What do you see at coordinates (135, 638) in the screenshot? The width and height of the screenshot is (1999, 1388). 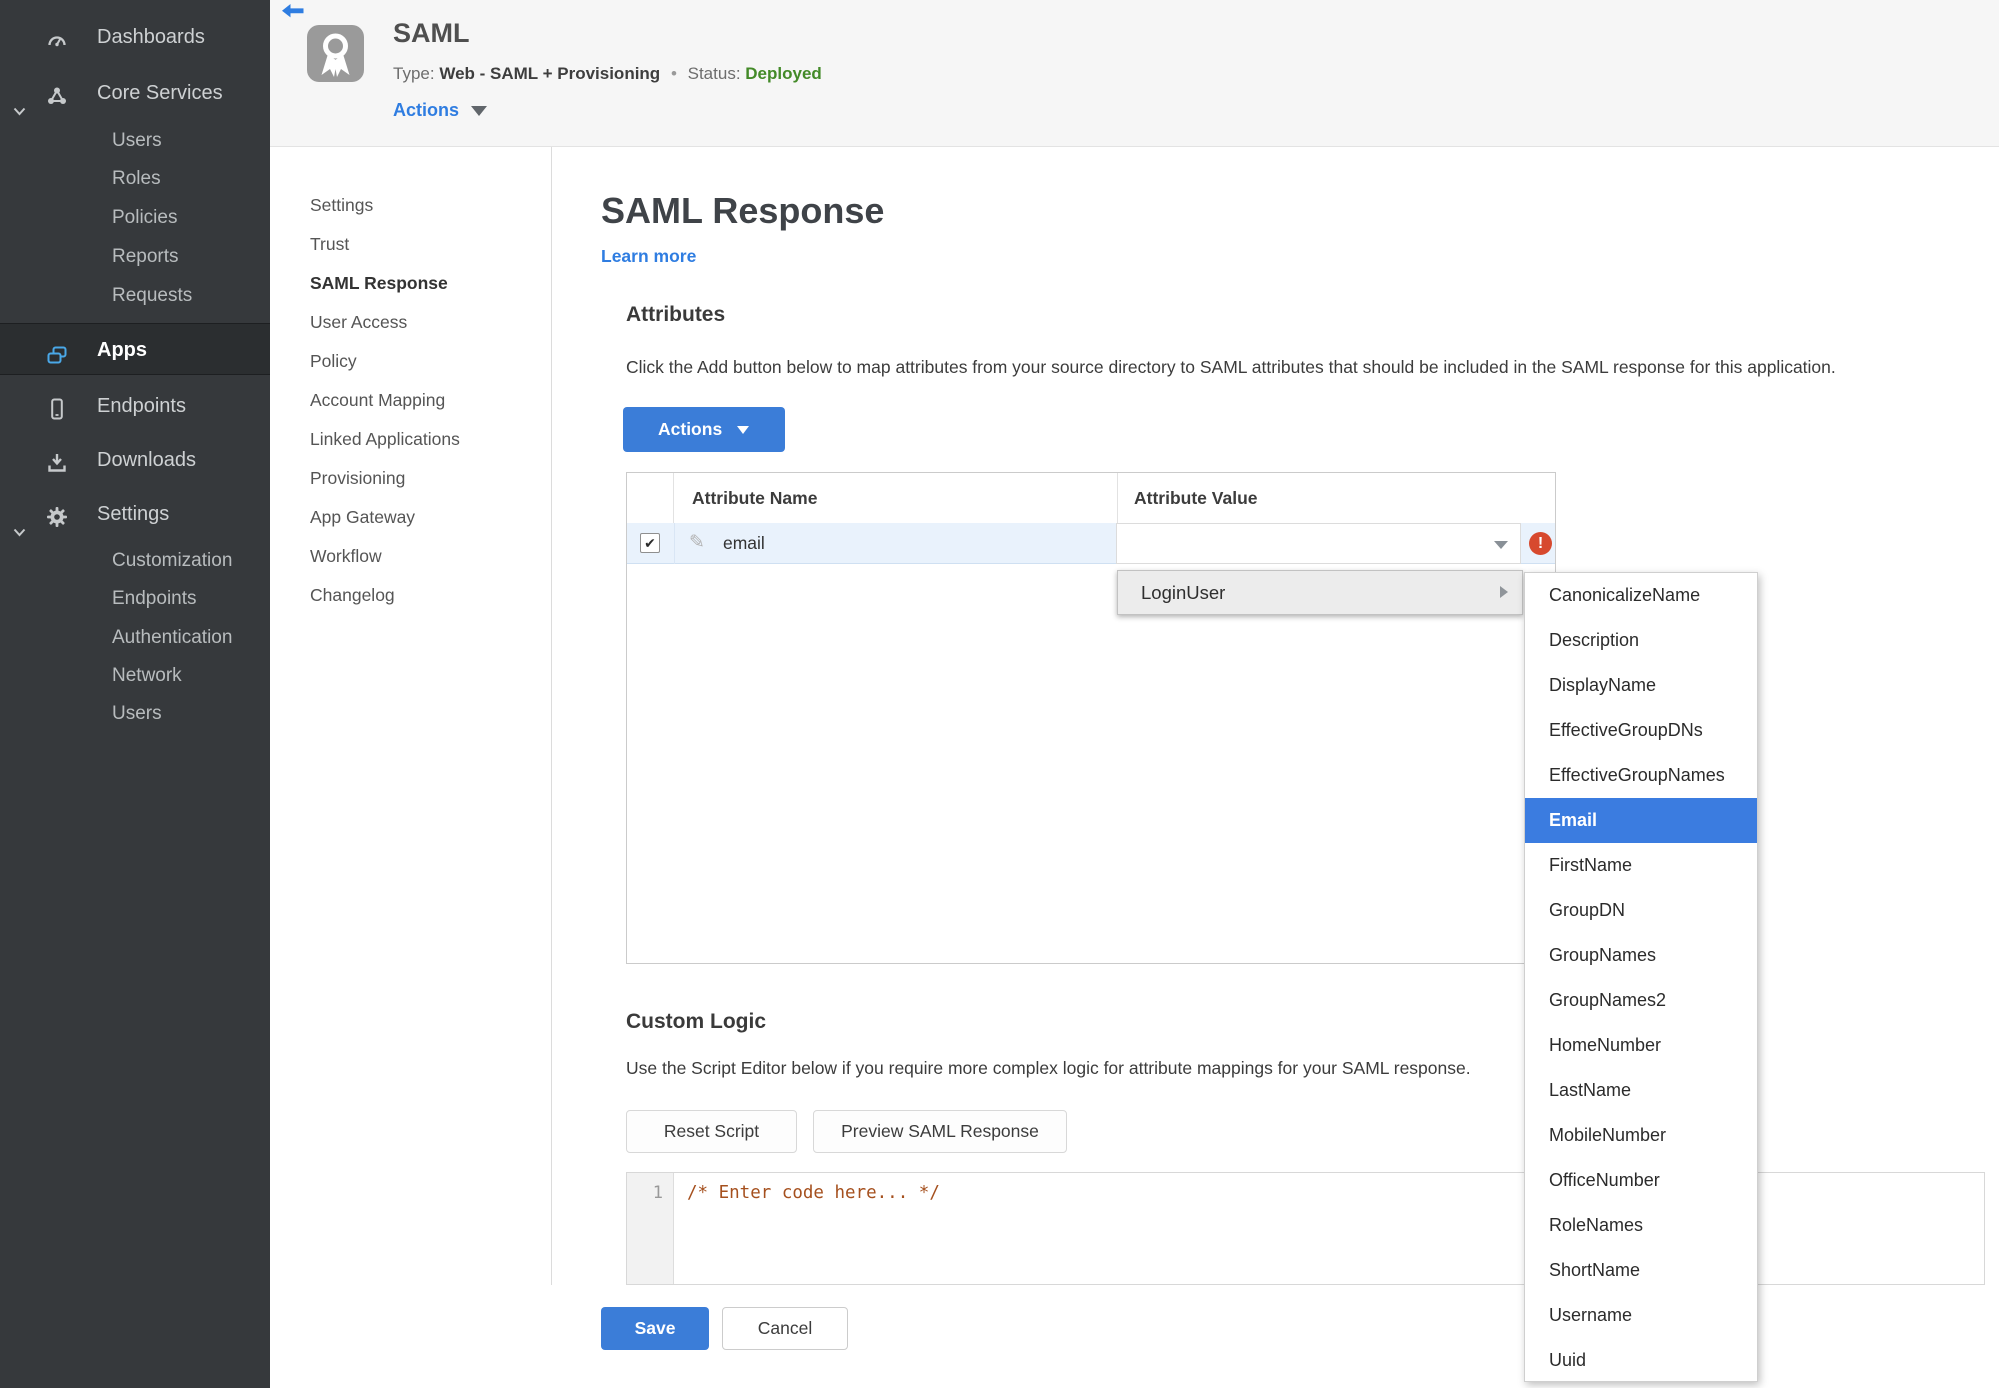 I see `sidebar-item-authentication: Authentication` at bounding box center [135, 638].